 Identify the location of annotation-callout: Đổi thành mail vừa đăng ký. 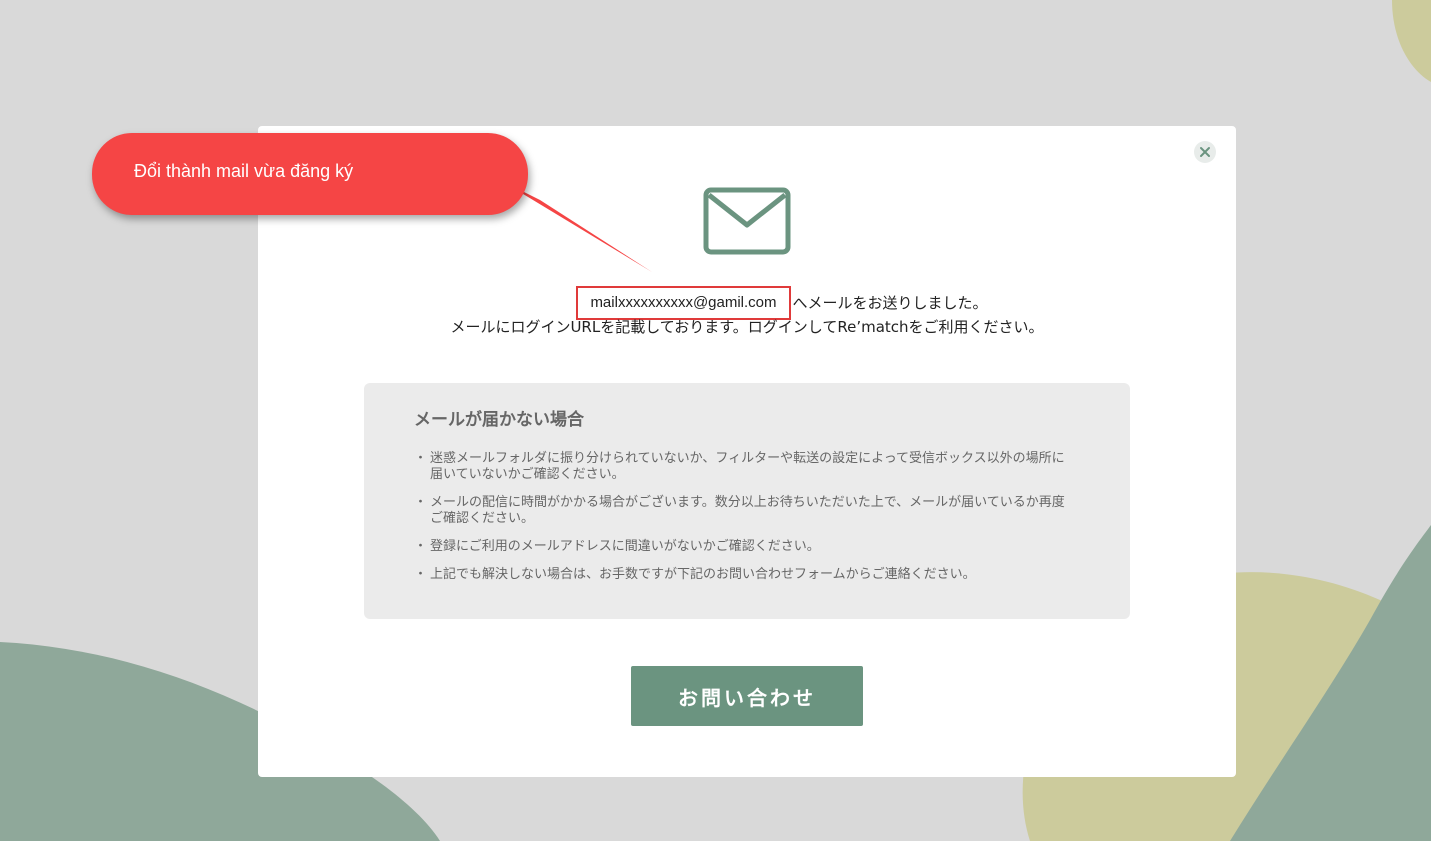
(310, 174).